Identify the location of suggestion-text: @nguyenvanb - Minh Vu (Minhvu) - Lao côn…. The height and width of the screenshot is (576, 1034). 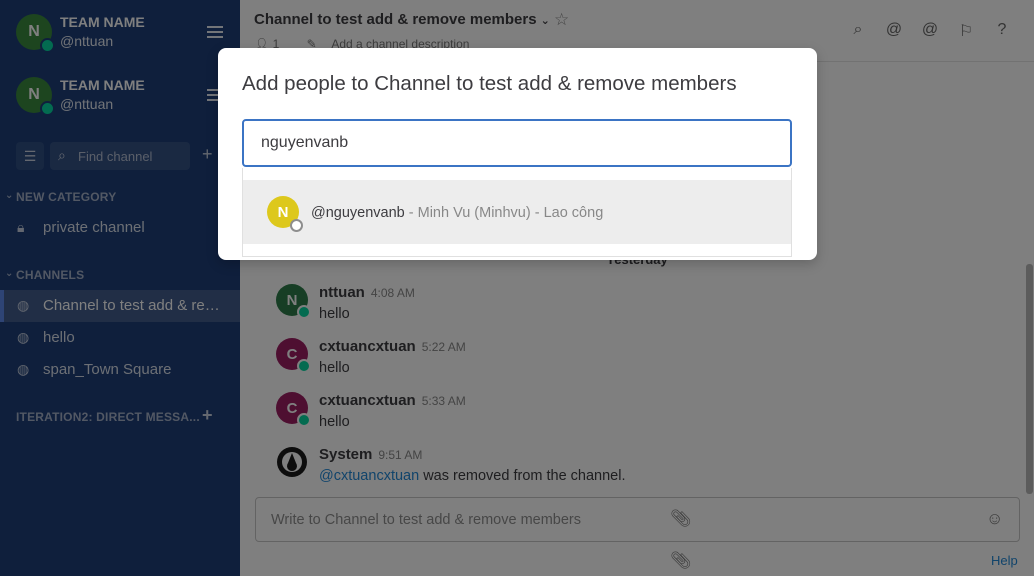
(457, 213).